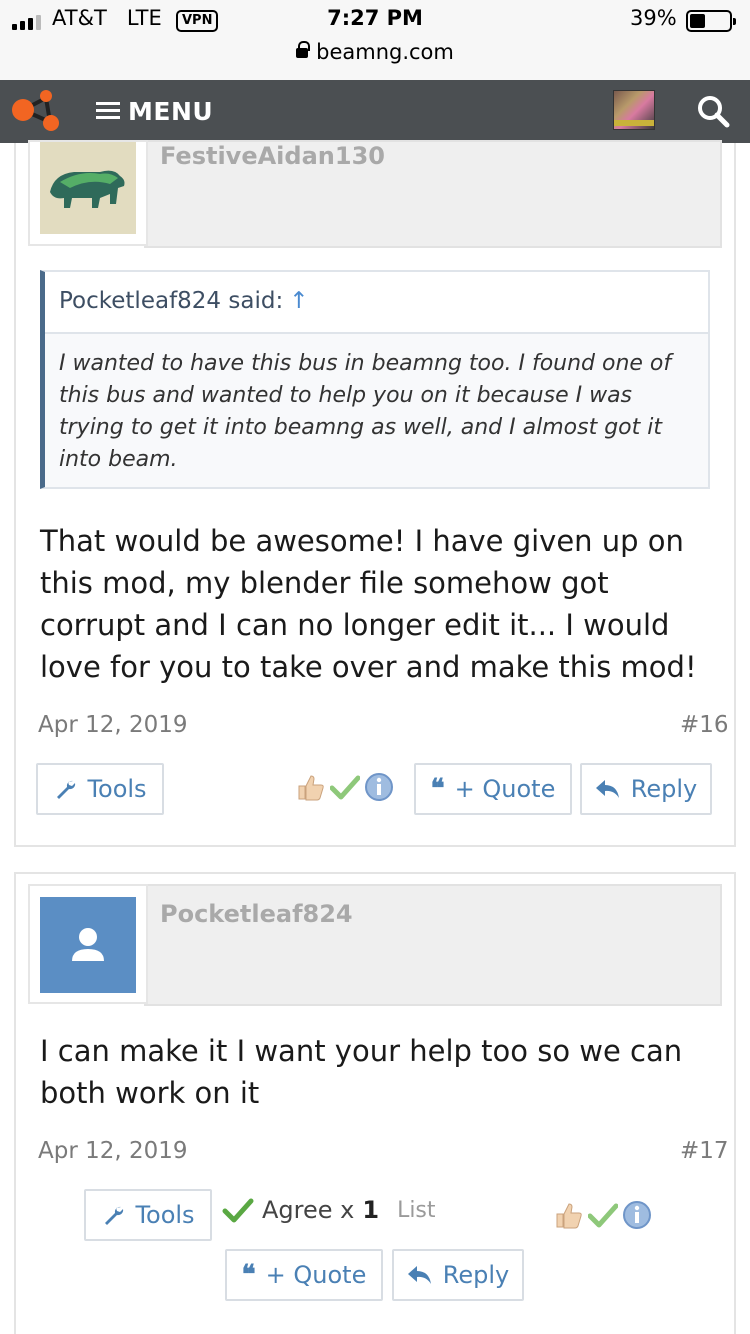 Image resolution: width=750 pixels, height=1334 pixels. Describe the element at coordinates (36, 111) in the screenshot. I see `beamng-logo` at that location.